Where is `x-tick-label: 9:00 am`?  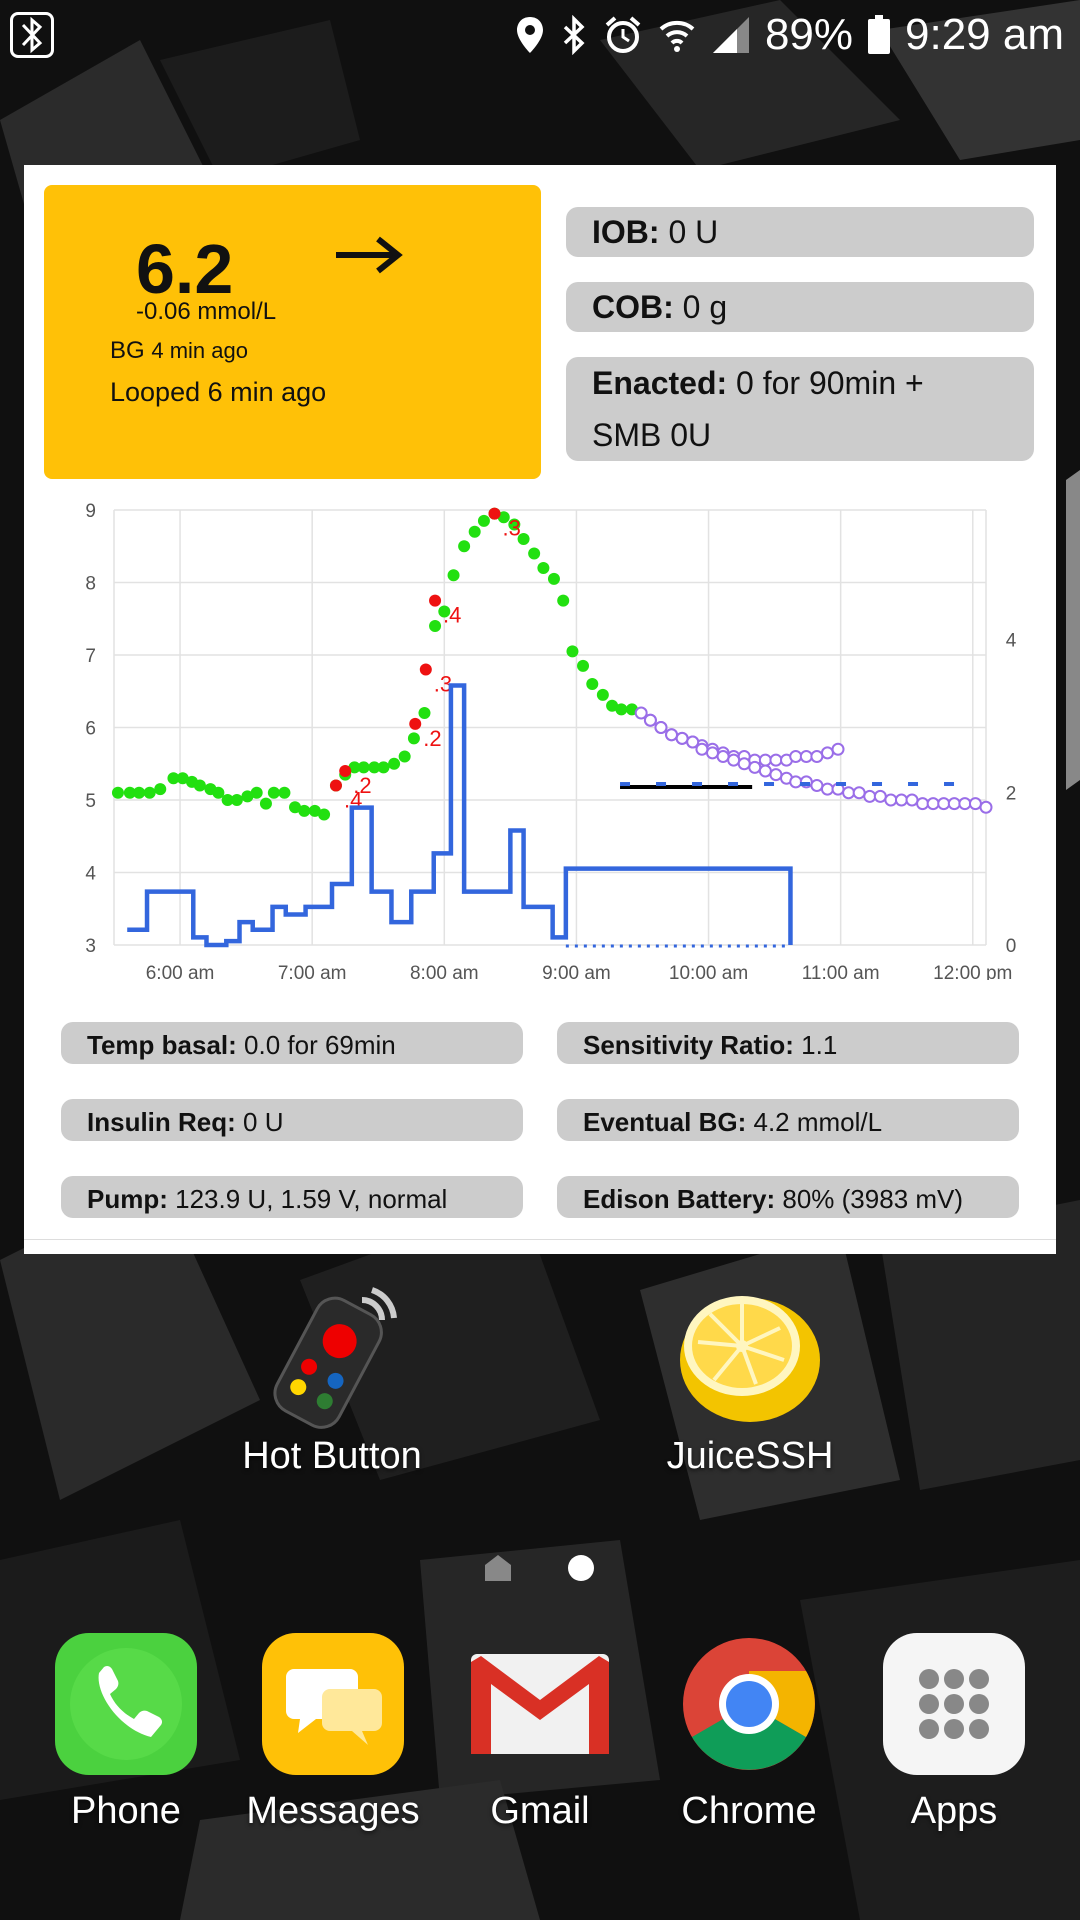 x-tick-label: 9:00 am is located at coordinates (576, 971).